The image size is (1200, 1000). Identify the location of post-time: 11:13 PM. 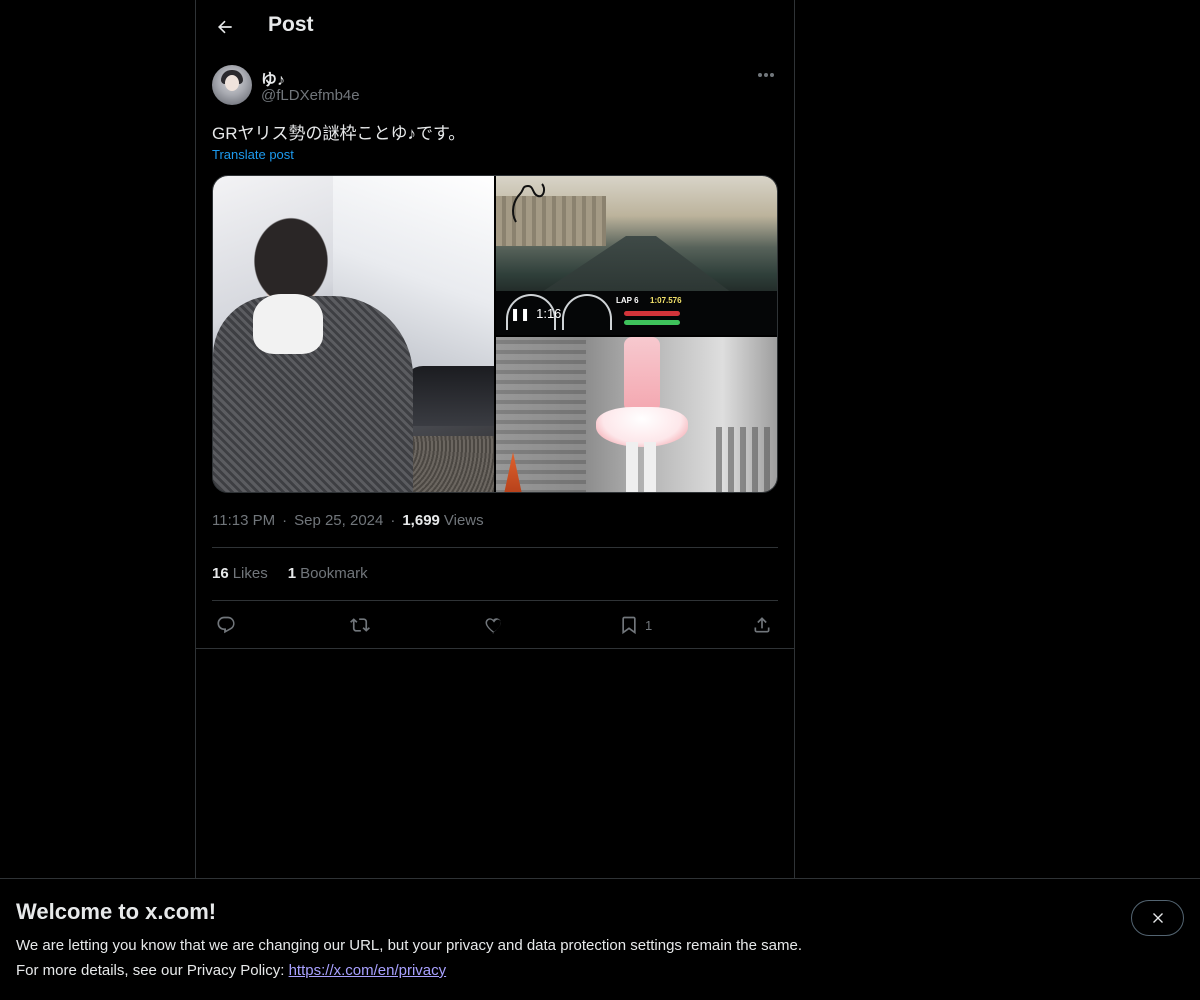
(243, 520).